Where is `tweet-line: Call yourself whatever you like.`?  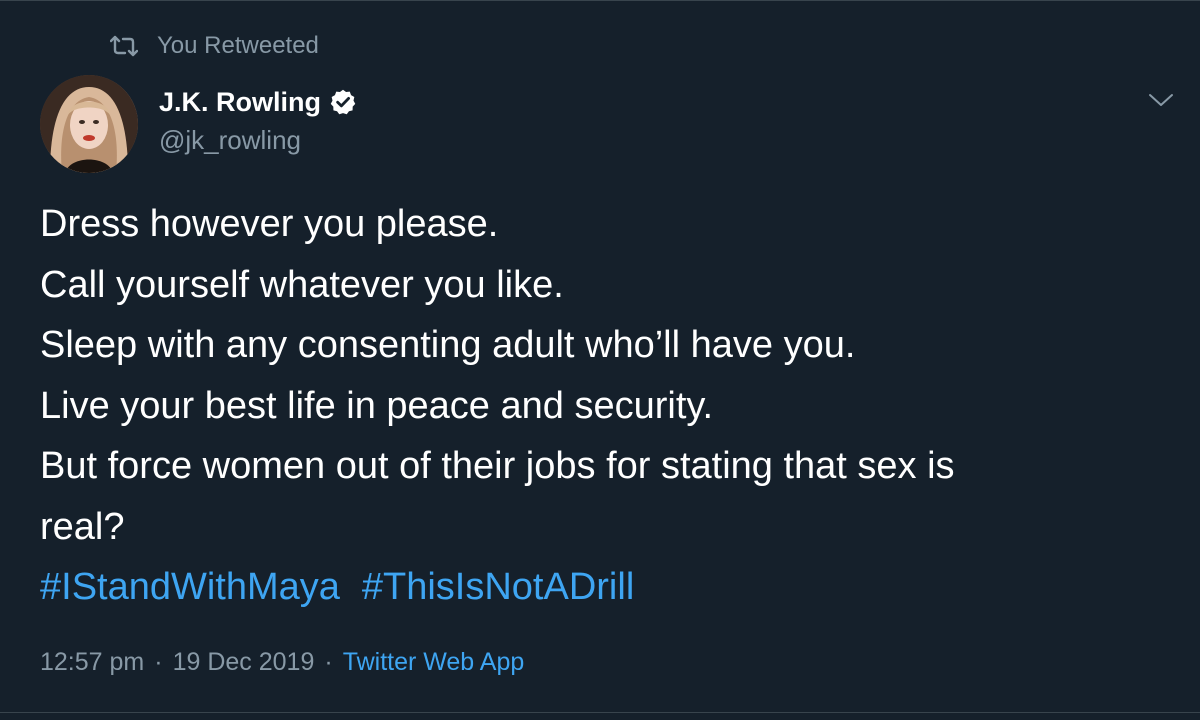 tweet-line: Call yourself whatever you like. is located at coordinates (302, 284).